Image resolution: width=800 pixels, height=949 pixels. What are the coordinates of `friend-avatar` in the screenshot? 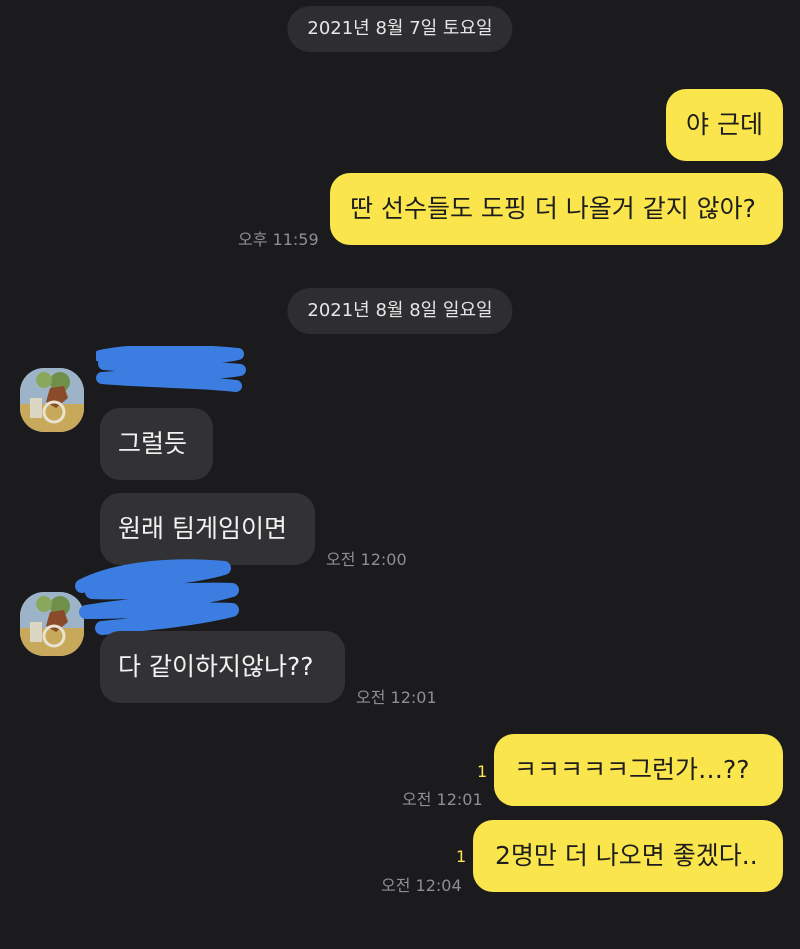 It's located at (52, 400).